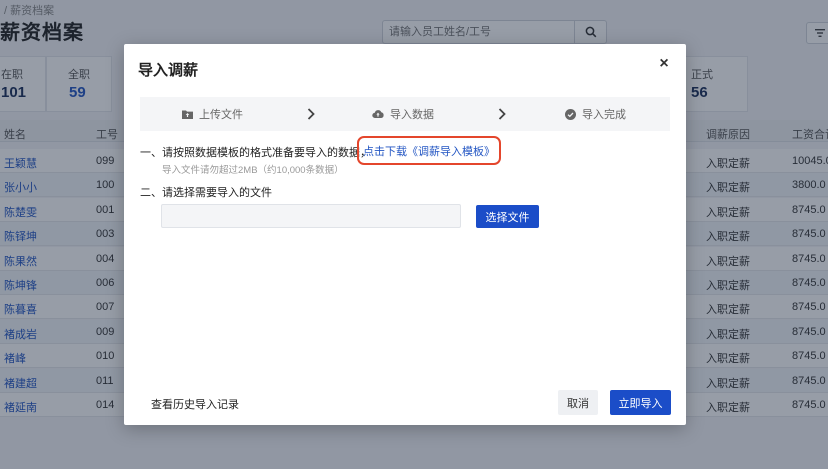  I want to click on download-template-link: 点击下载《调薪导入模板》, so click(429, 150).